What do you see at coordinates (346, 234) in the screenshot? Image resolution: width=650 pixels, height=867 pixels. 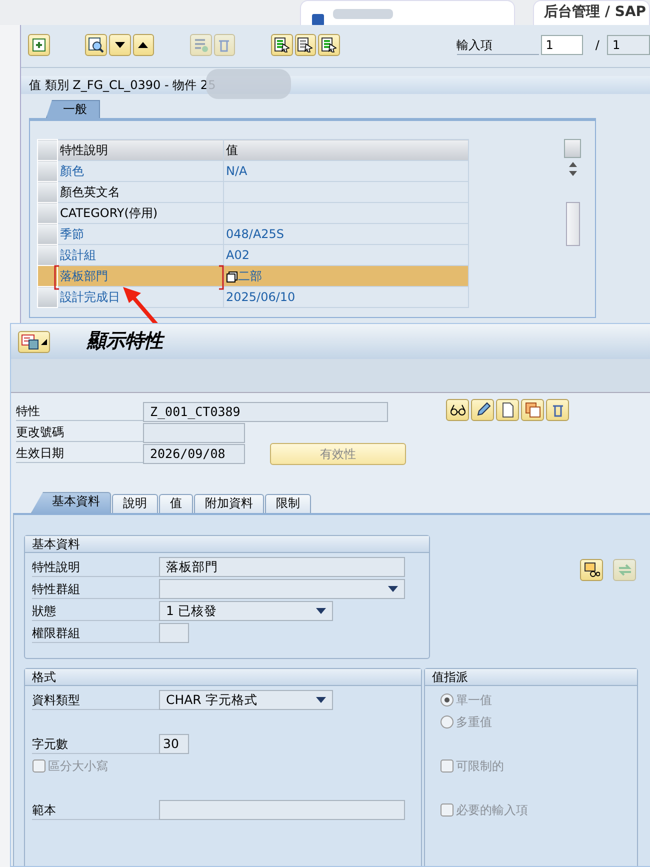 I see `table-cell: 048/A25S` at bounding box center [346, 234].